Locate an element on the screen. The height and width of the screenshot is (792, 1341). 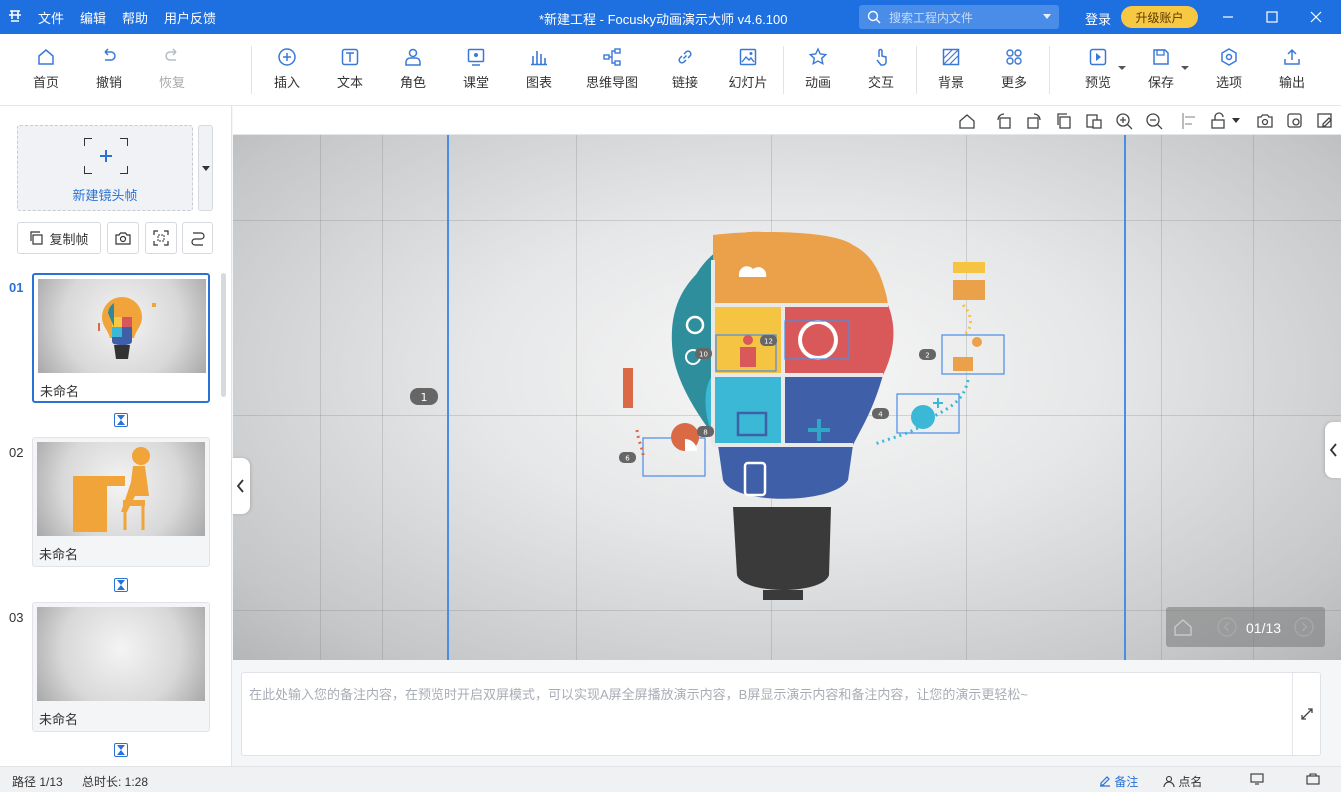
lock-dropdown-icon is located at coordinates (1236, 120).